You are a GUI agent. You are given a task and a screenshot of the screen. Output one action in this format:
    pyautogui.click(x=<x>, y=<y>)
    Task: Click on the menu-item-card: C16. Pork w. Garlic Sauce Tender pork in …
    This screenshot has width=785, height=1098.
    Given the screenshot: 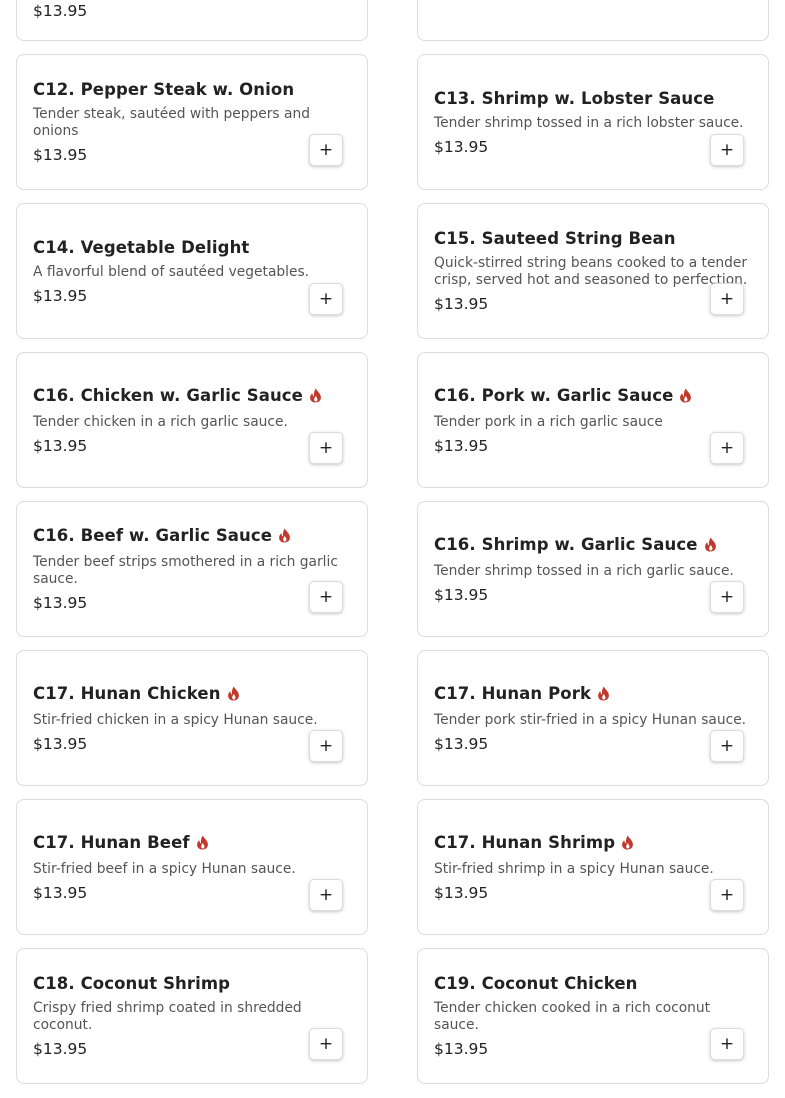 What is the action you would take?
    pyautogui.click(x=593, y=420)
    